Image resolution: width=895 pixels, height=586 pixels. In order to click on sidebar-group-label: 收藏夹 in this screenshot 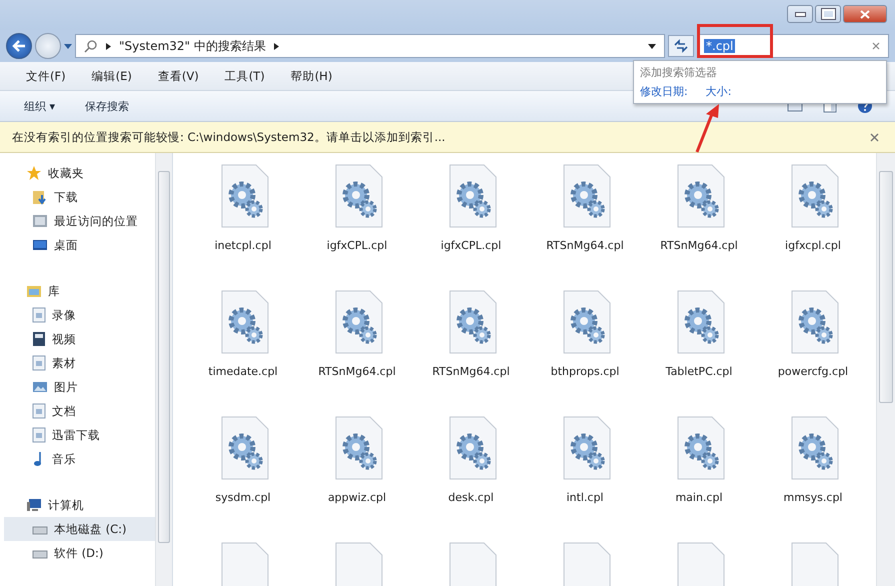, I will do `click(66, 173)`.